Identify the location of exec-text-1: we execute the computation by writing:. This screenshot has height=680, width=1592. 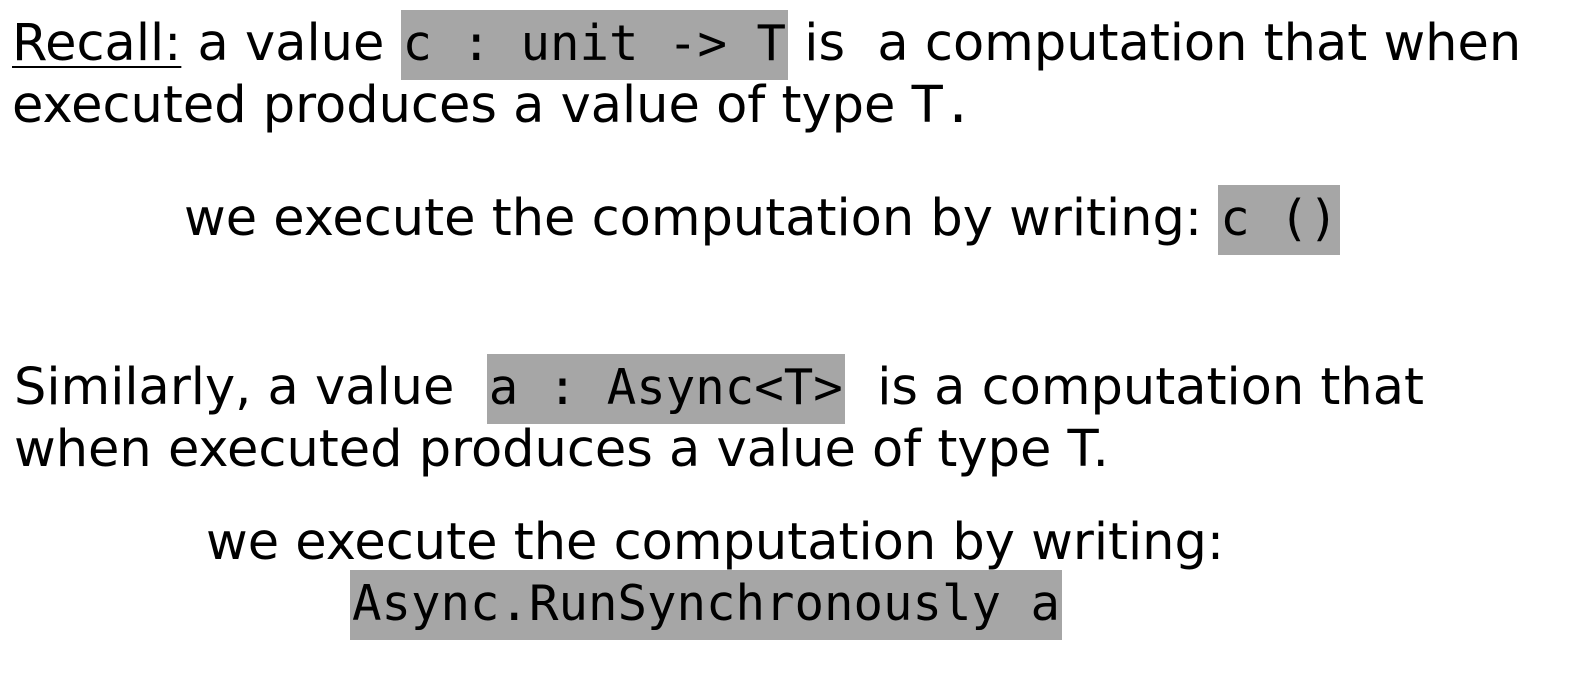
(701, 218).